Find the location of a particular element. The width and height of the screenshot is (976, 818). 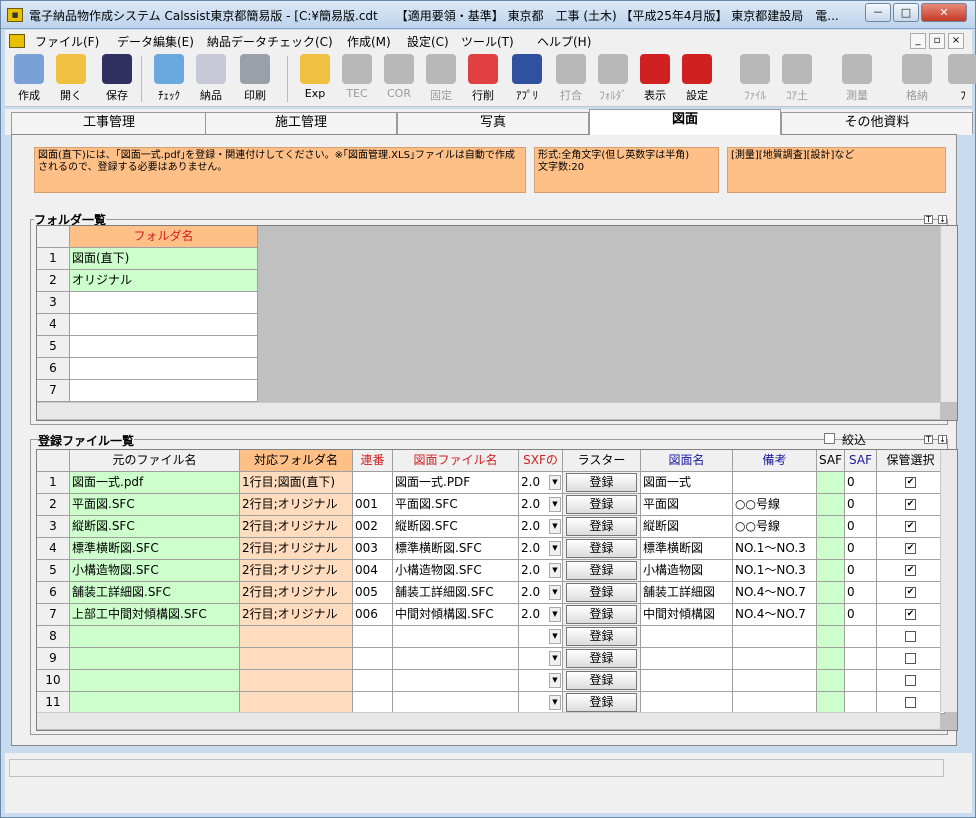

move-top-icon-2: T is located at coordinates (928, 439).